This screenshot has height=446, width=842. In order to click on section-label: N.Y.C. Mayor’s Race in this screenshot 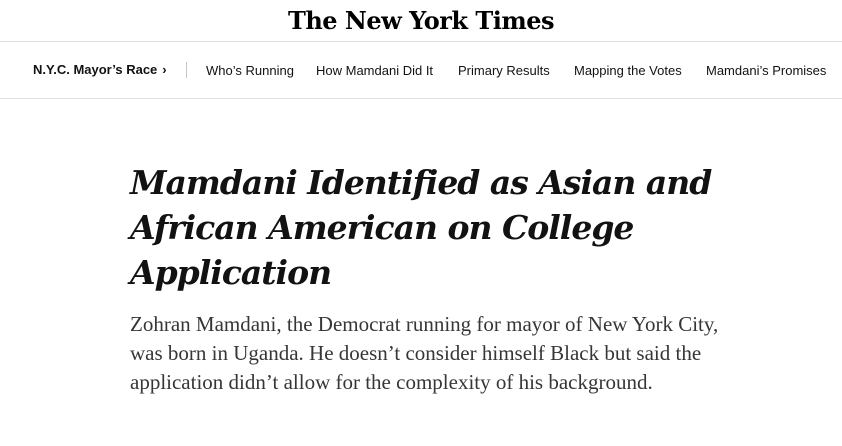, I will do `click(95, 69)`.